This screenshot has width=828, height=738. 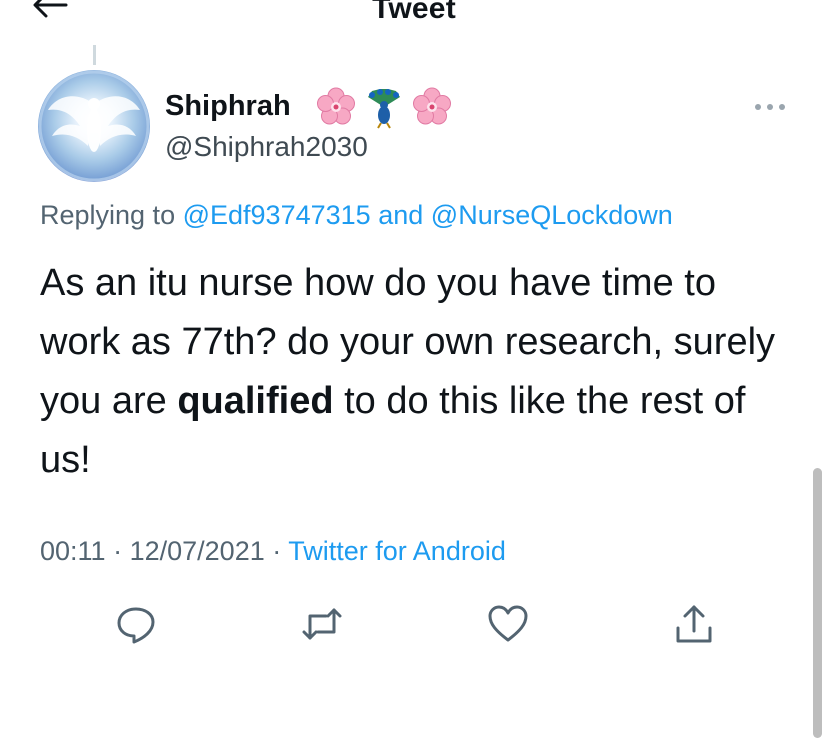 What do you see at coordinates (197, 551) in the screenshot?
I see `tweet-date: 12/07/2021` at bounding box center [197, 551].